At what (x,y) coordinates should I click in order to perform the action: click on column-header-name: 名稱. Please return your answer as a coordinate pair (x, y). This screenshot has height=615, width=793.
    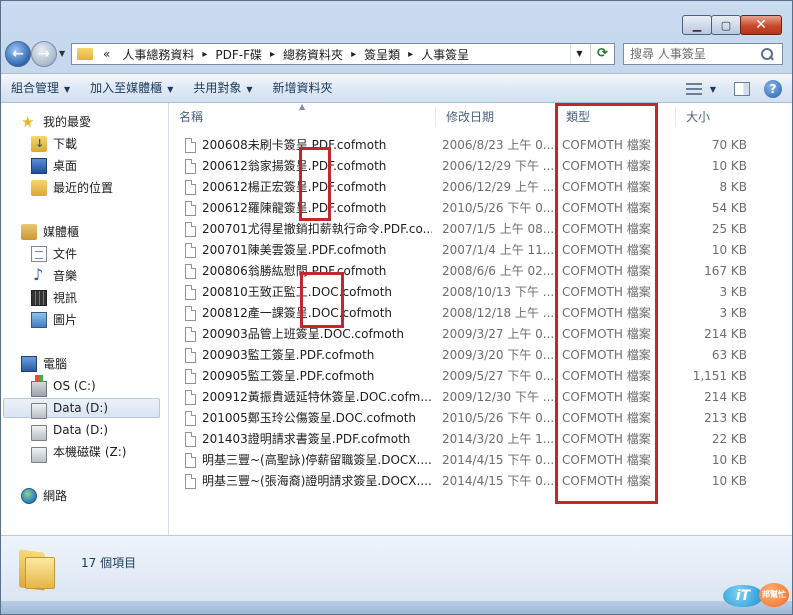
    Looking at the image, I should click on (302, 117).